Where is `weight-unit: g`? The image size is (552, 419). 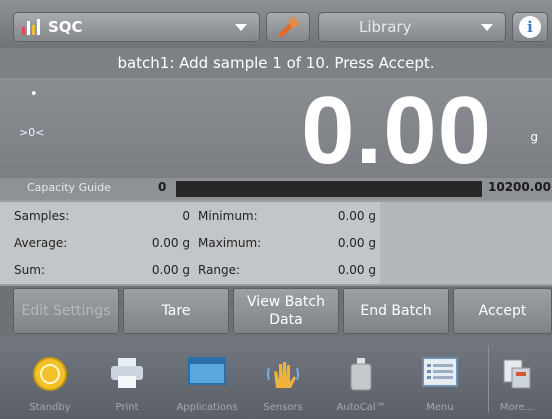
weight-unit: g is located at coordinates (534, 137).